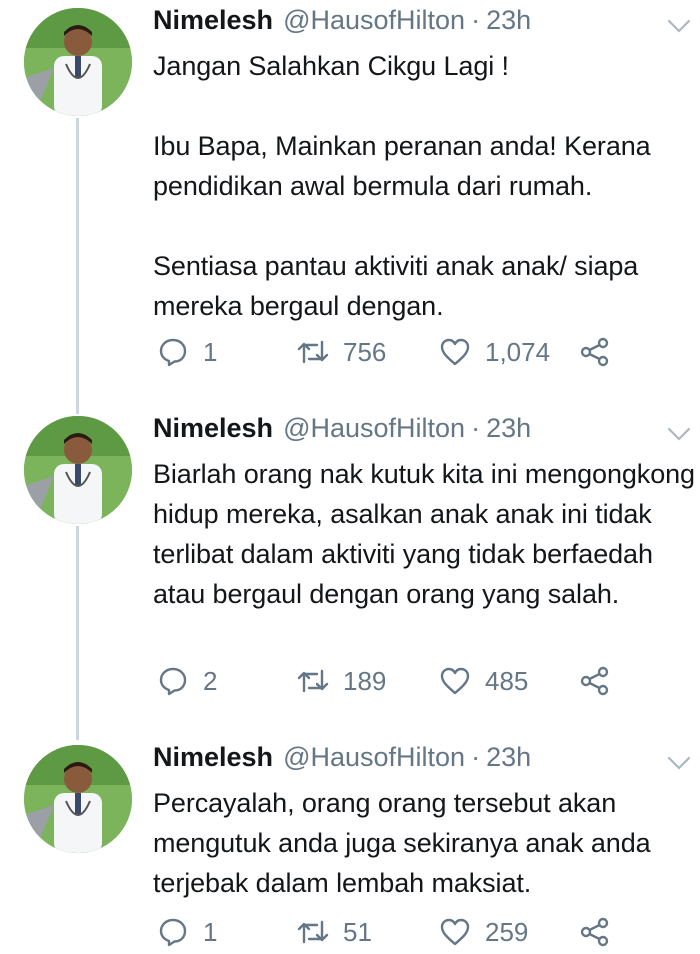 The height and width of the screenshot is (954, 700). What do you see at coordinates (210, 680) in the screenshot?
I see `reply-count: 2` at bounding box center [210, 680].